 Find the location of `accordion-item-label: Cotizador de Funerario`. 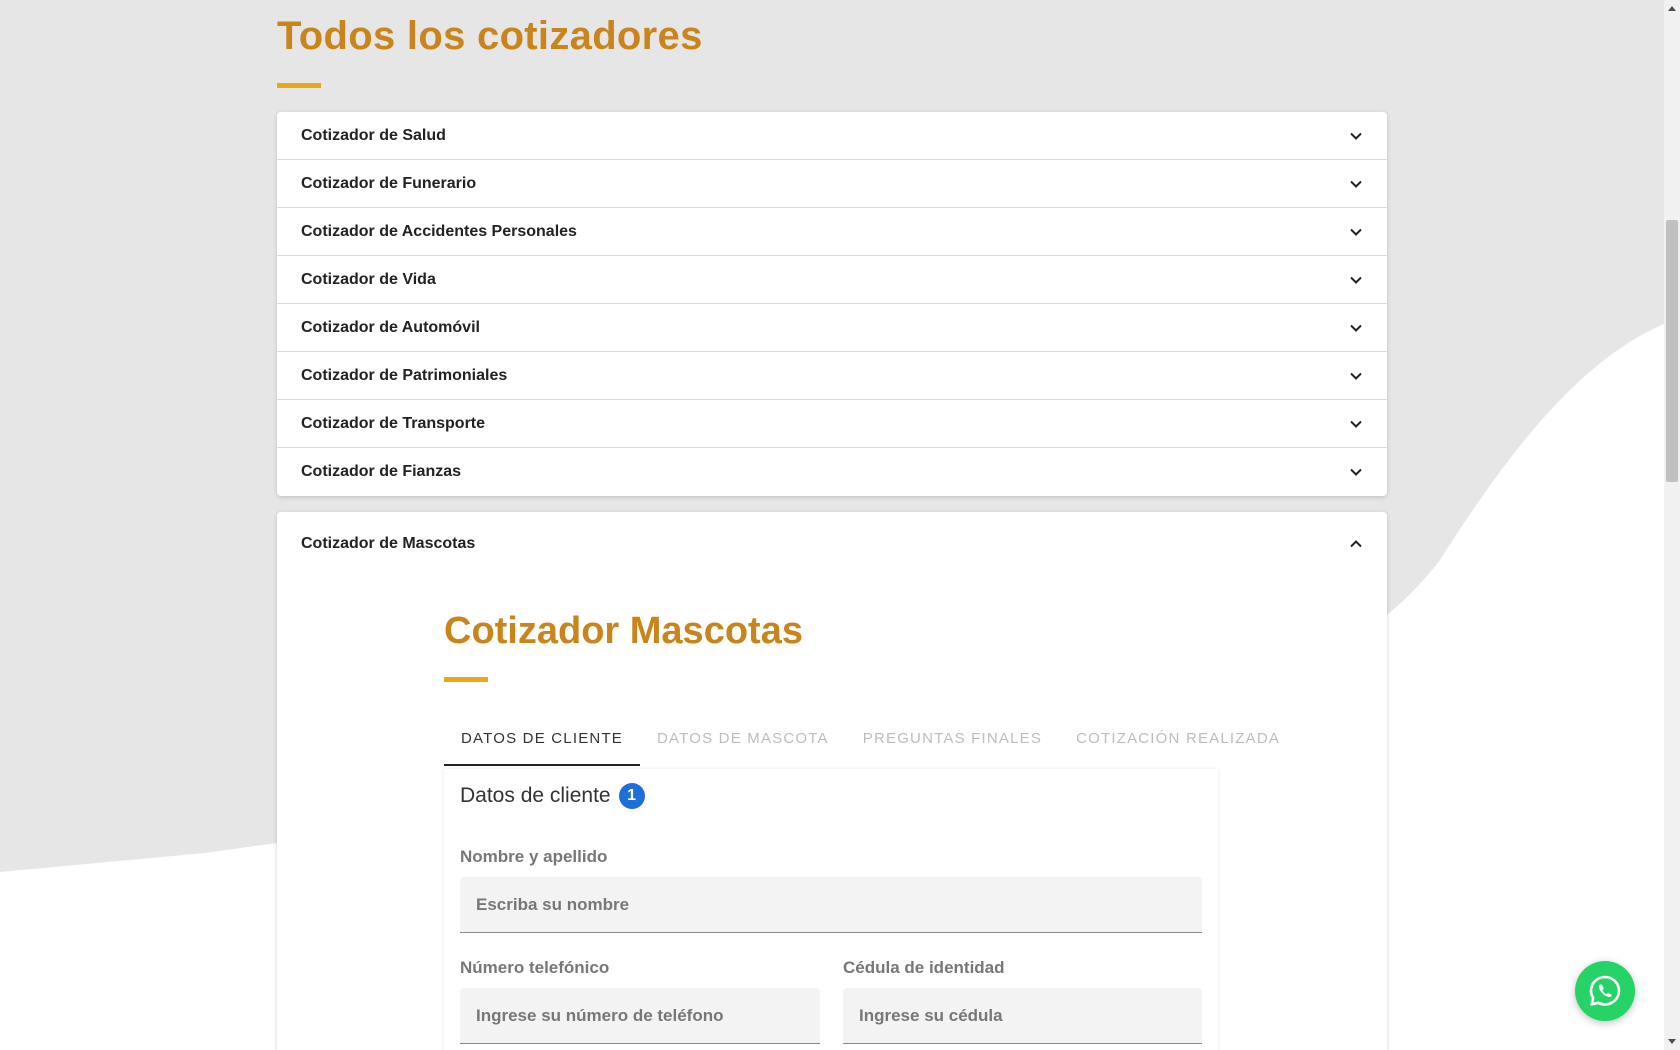

accordion-item-label: Cotizador de Funerario is located at coordinates (389, 183).